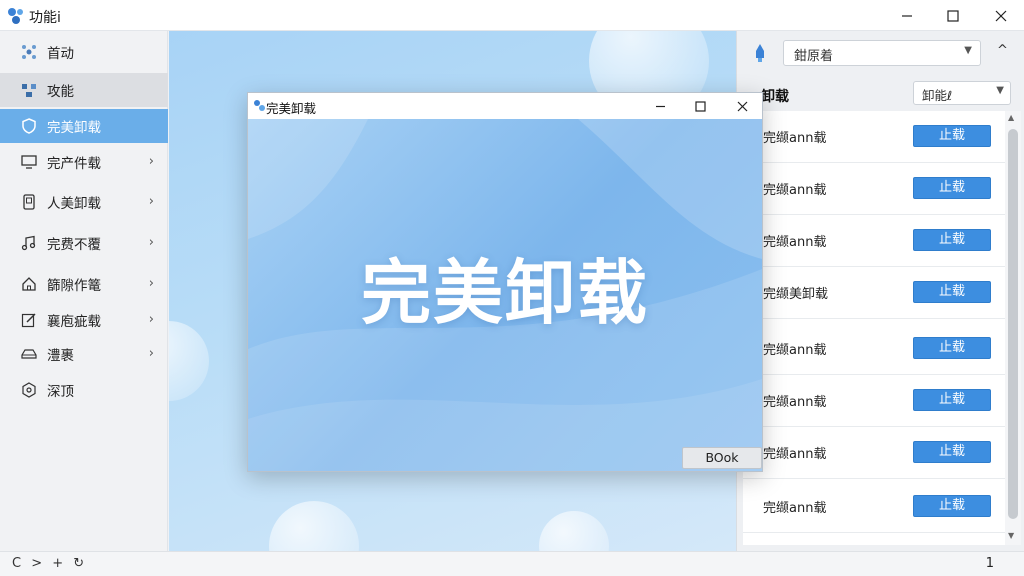 This screenshot has width=1024, height=576. Describe the element at coordinates (874, 293) in the screenshot. I see `list-item: 完缬美卸载 止载` at that location.